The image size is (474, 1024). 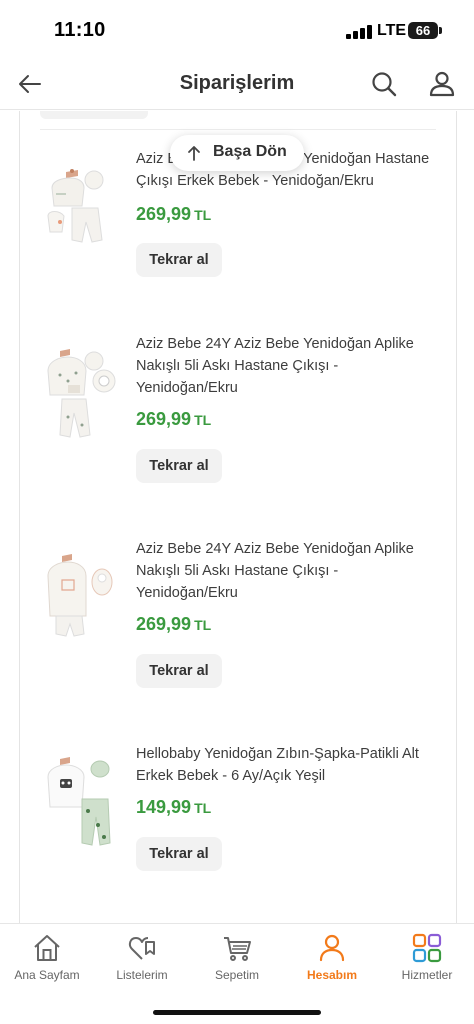 What do you see at coordinates (392, 30) in the screenshot?
I see `network-type: LTE` at bounding box center [392, 30].